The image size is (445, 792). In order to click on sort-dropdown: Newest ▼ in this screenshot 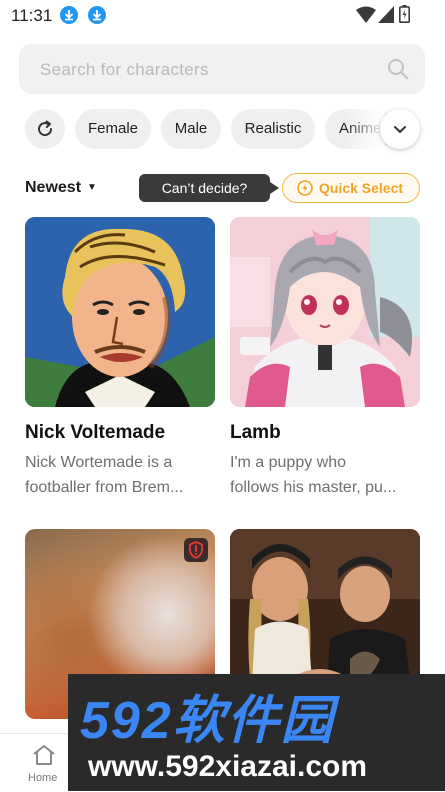, I will do `click(61, 188)`.